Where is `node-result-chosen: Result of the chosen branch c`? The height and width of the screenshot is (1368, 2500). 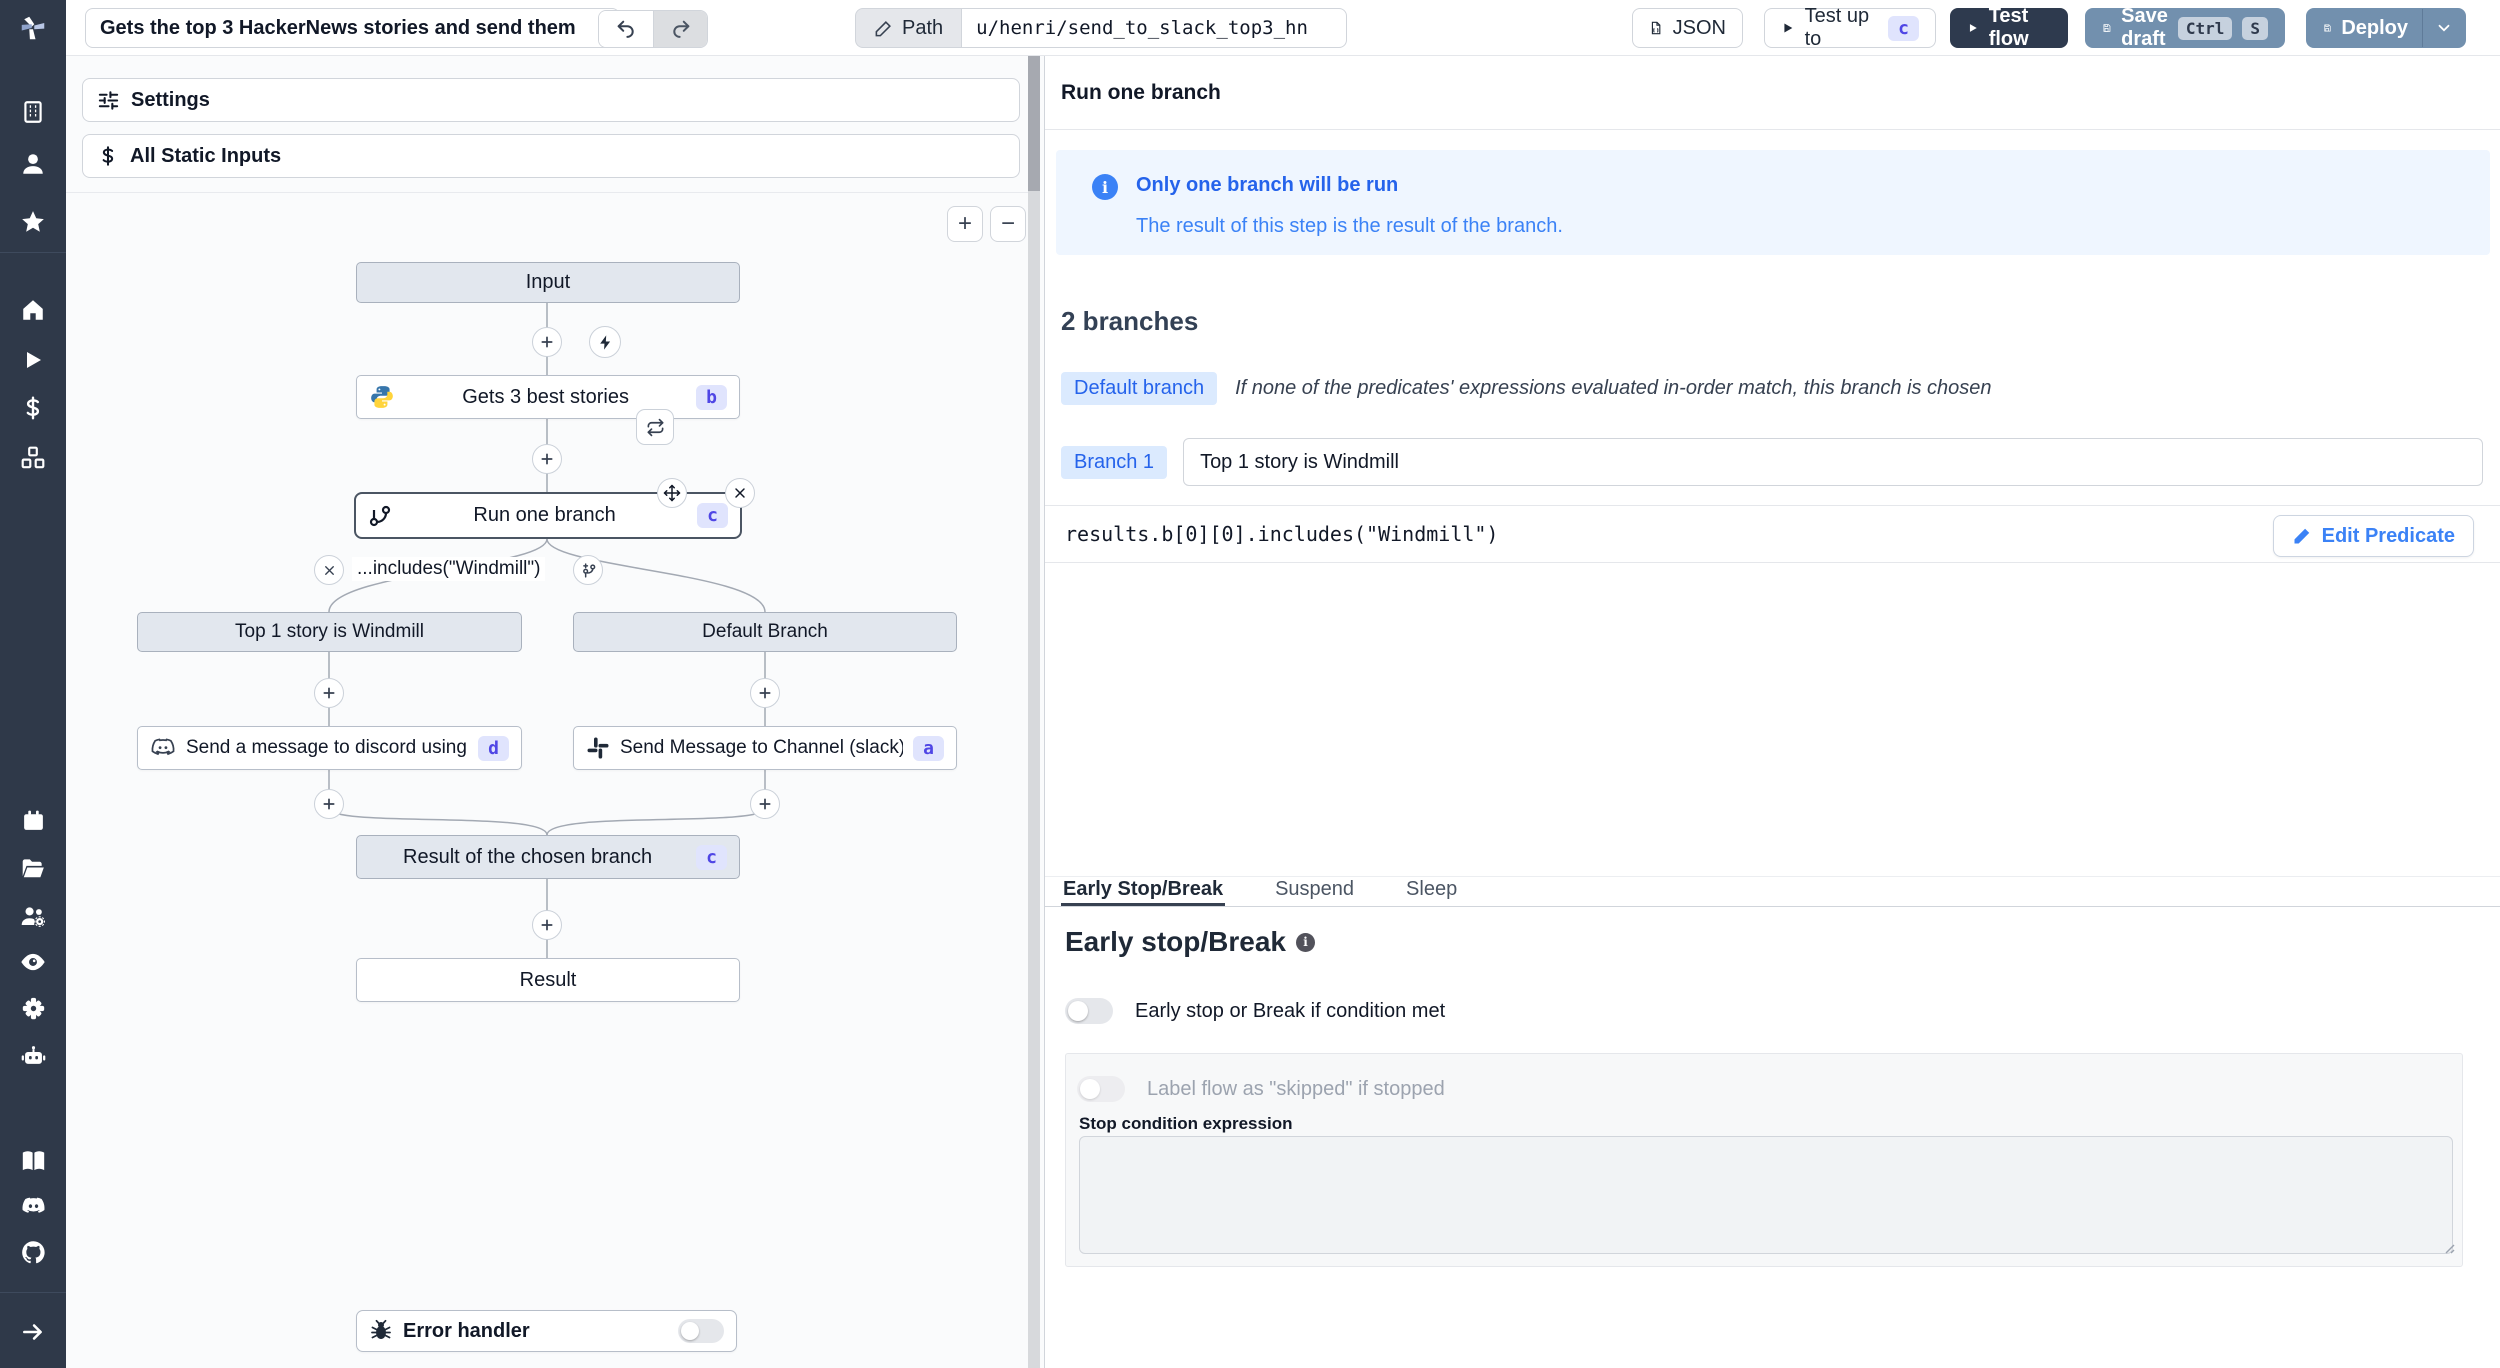
node-result-chosen: Result of the chosen branch c is located at coordinates (548, 857).